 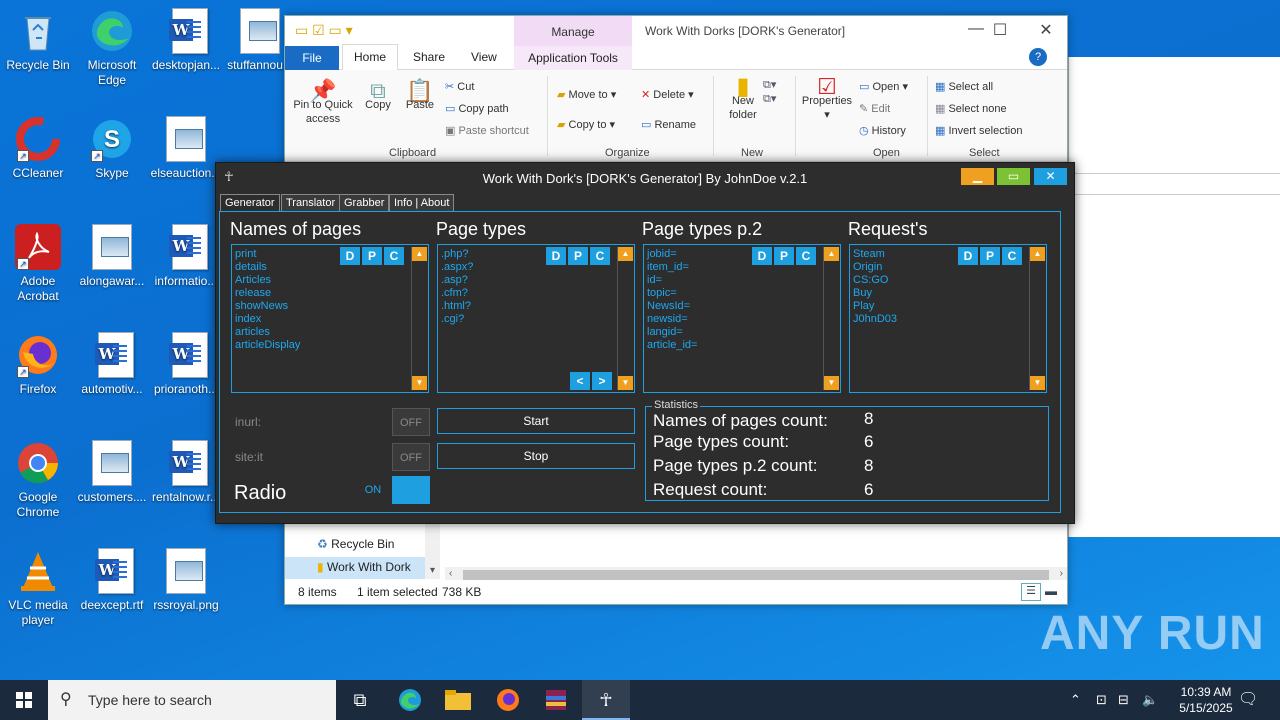 I want to click on list-item: .cfm?, so click(x=457, y=293).